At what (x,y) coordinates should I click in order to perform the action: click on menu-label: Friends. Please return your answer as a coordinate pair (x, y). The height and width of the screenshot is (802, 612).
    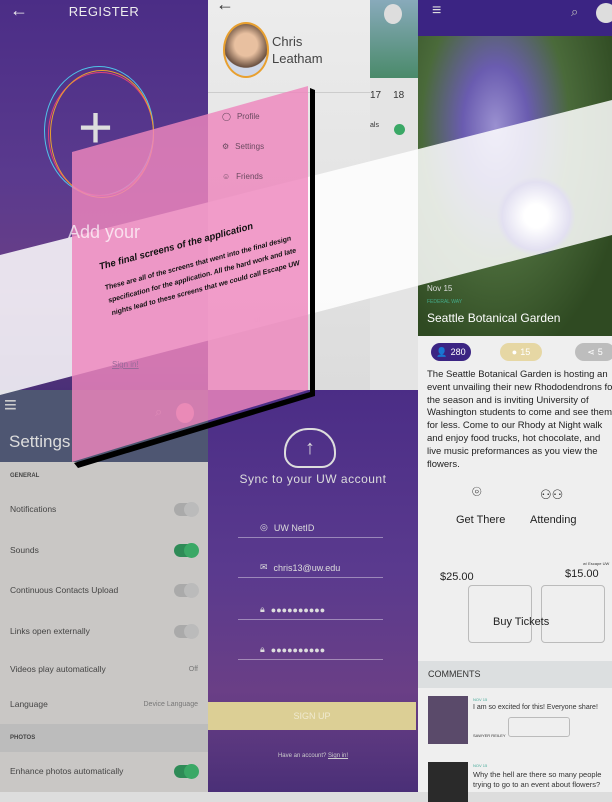
    Looking at the image, I should click on (249, 176).